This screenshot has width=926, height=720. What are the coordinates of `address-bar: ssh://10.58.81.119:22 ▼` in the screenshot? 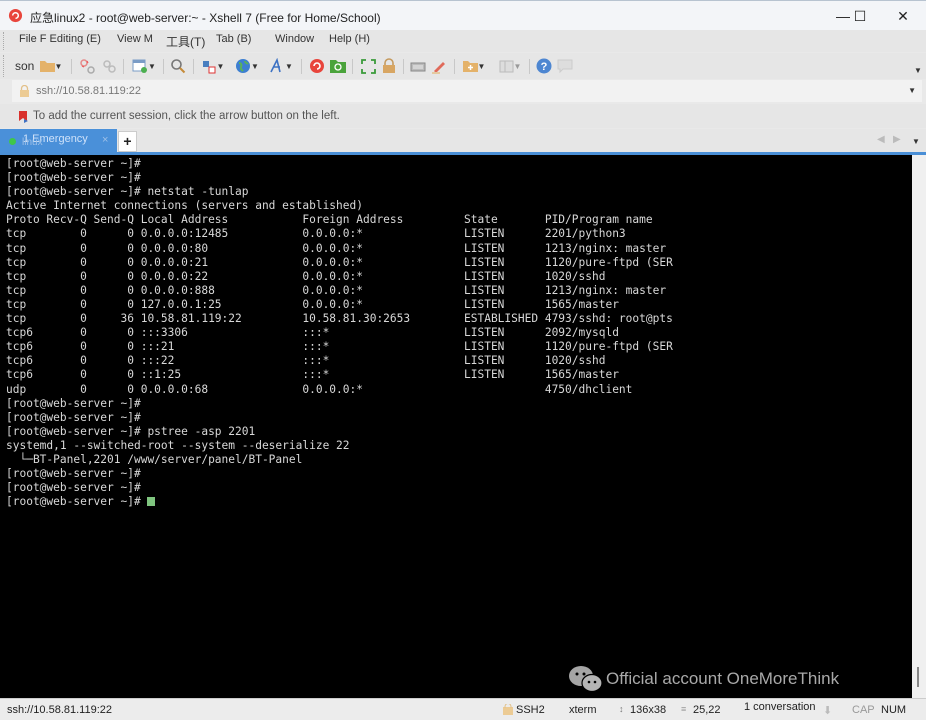 It's located at (467, 91).